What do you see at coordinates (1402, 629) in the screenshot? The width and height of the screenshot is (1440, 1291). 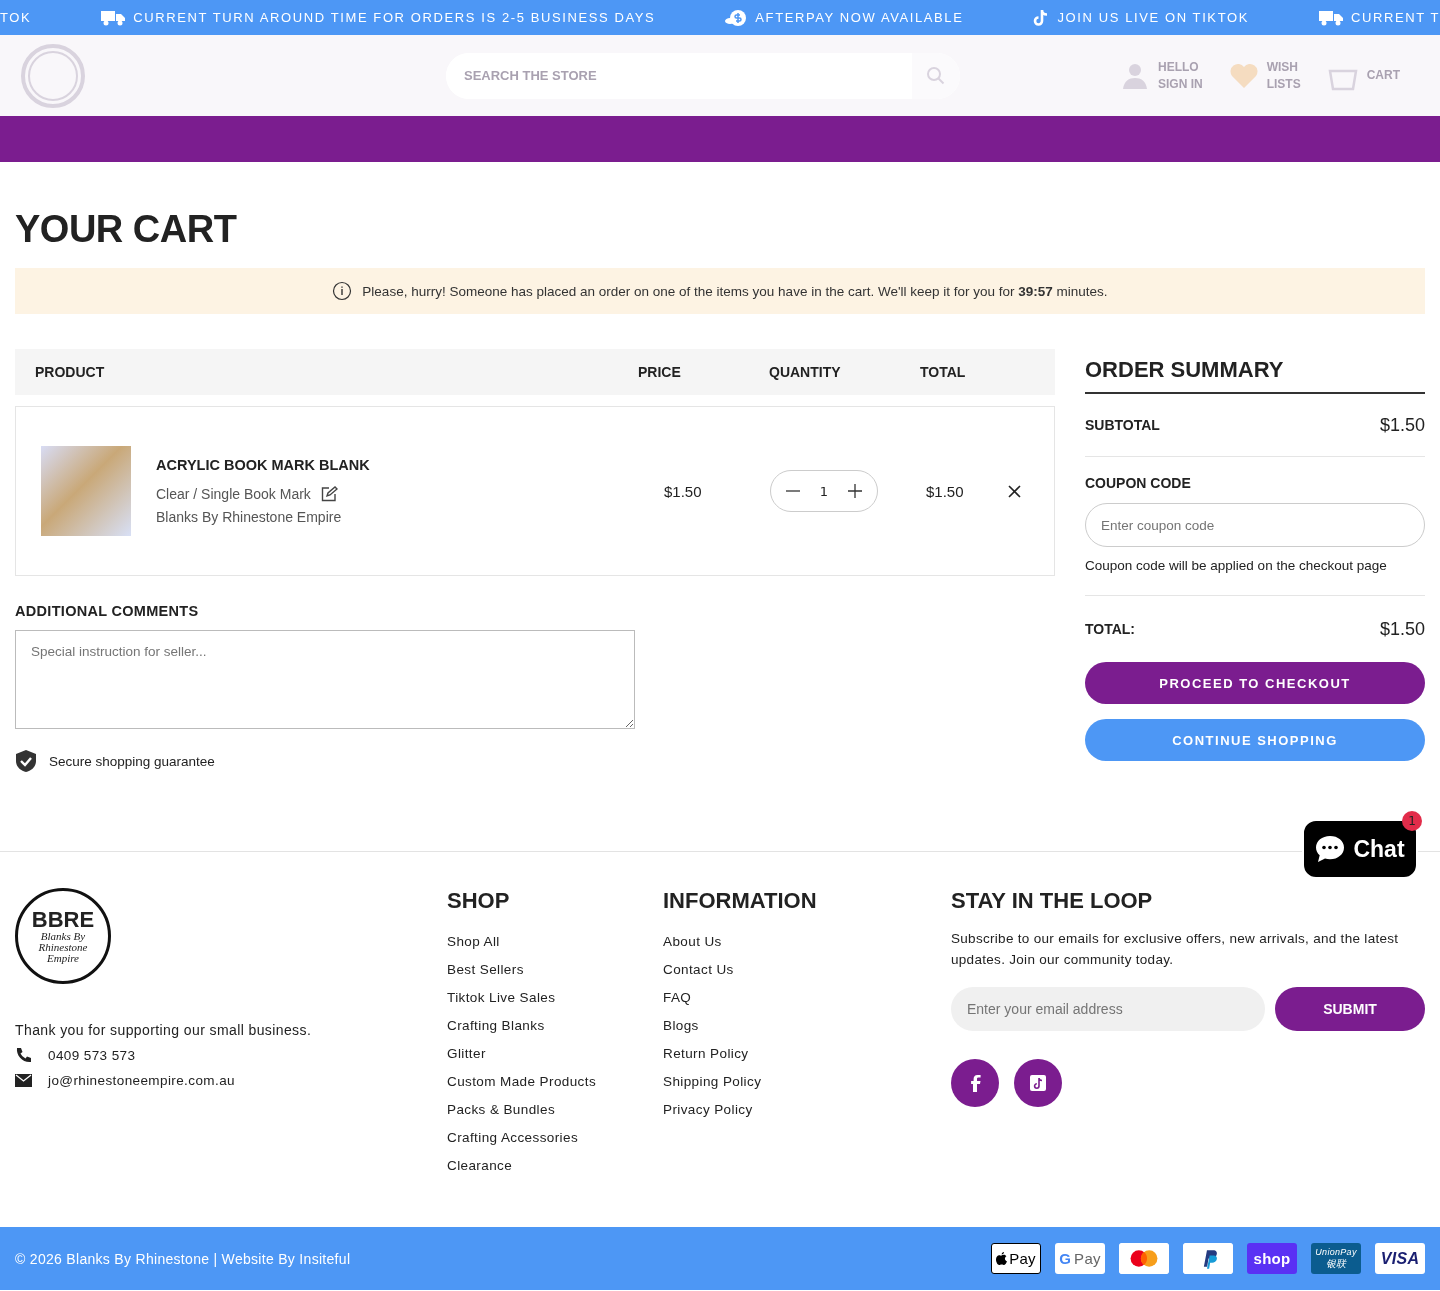 I see `total-value: $1.50` at bounding box center [1402, 629].